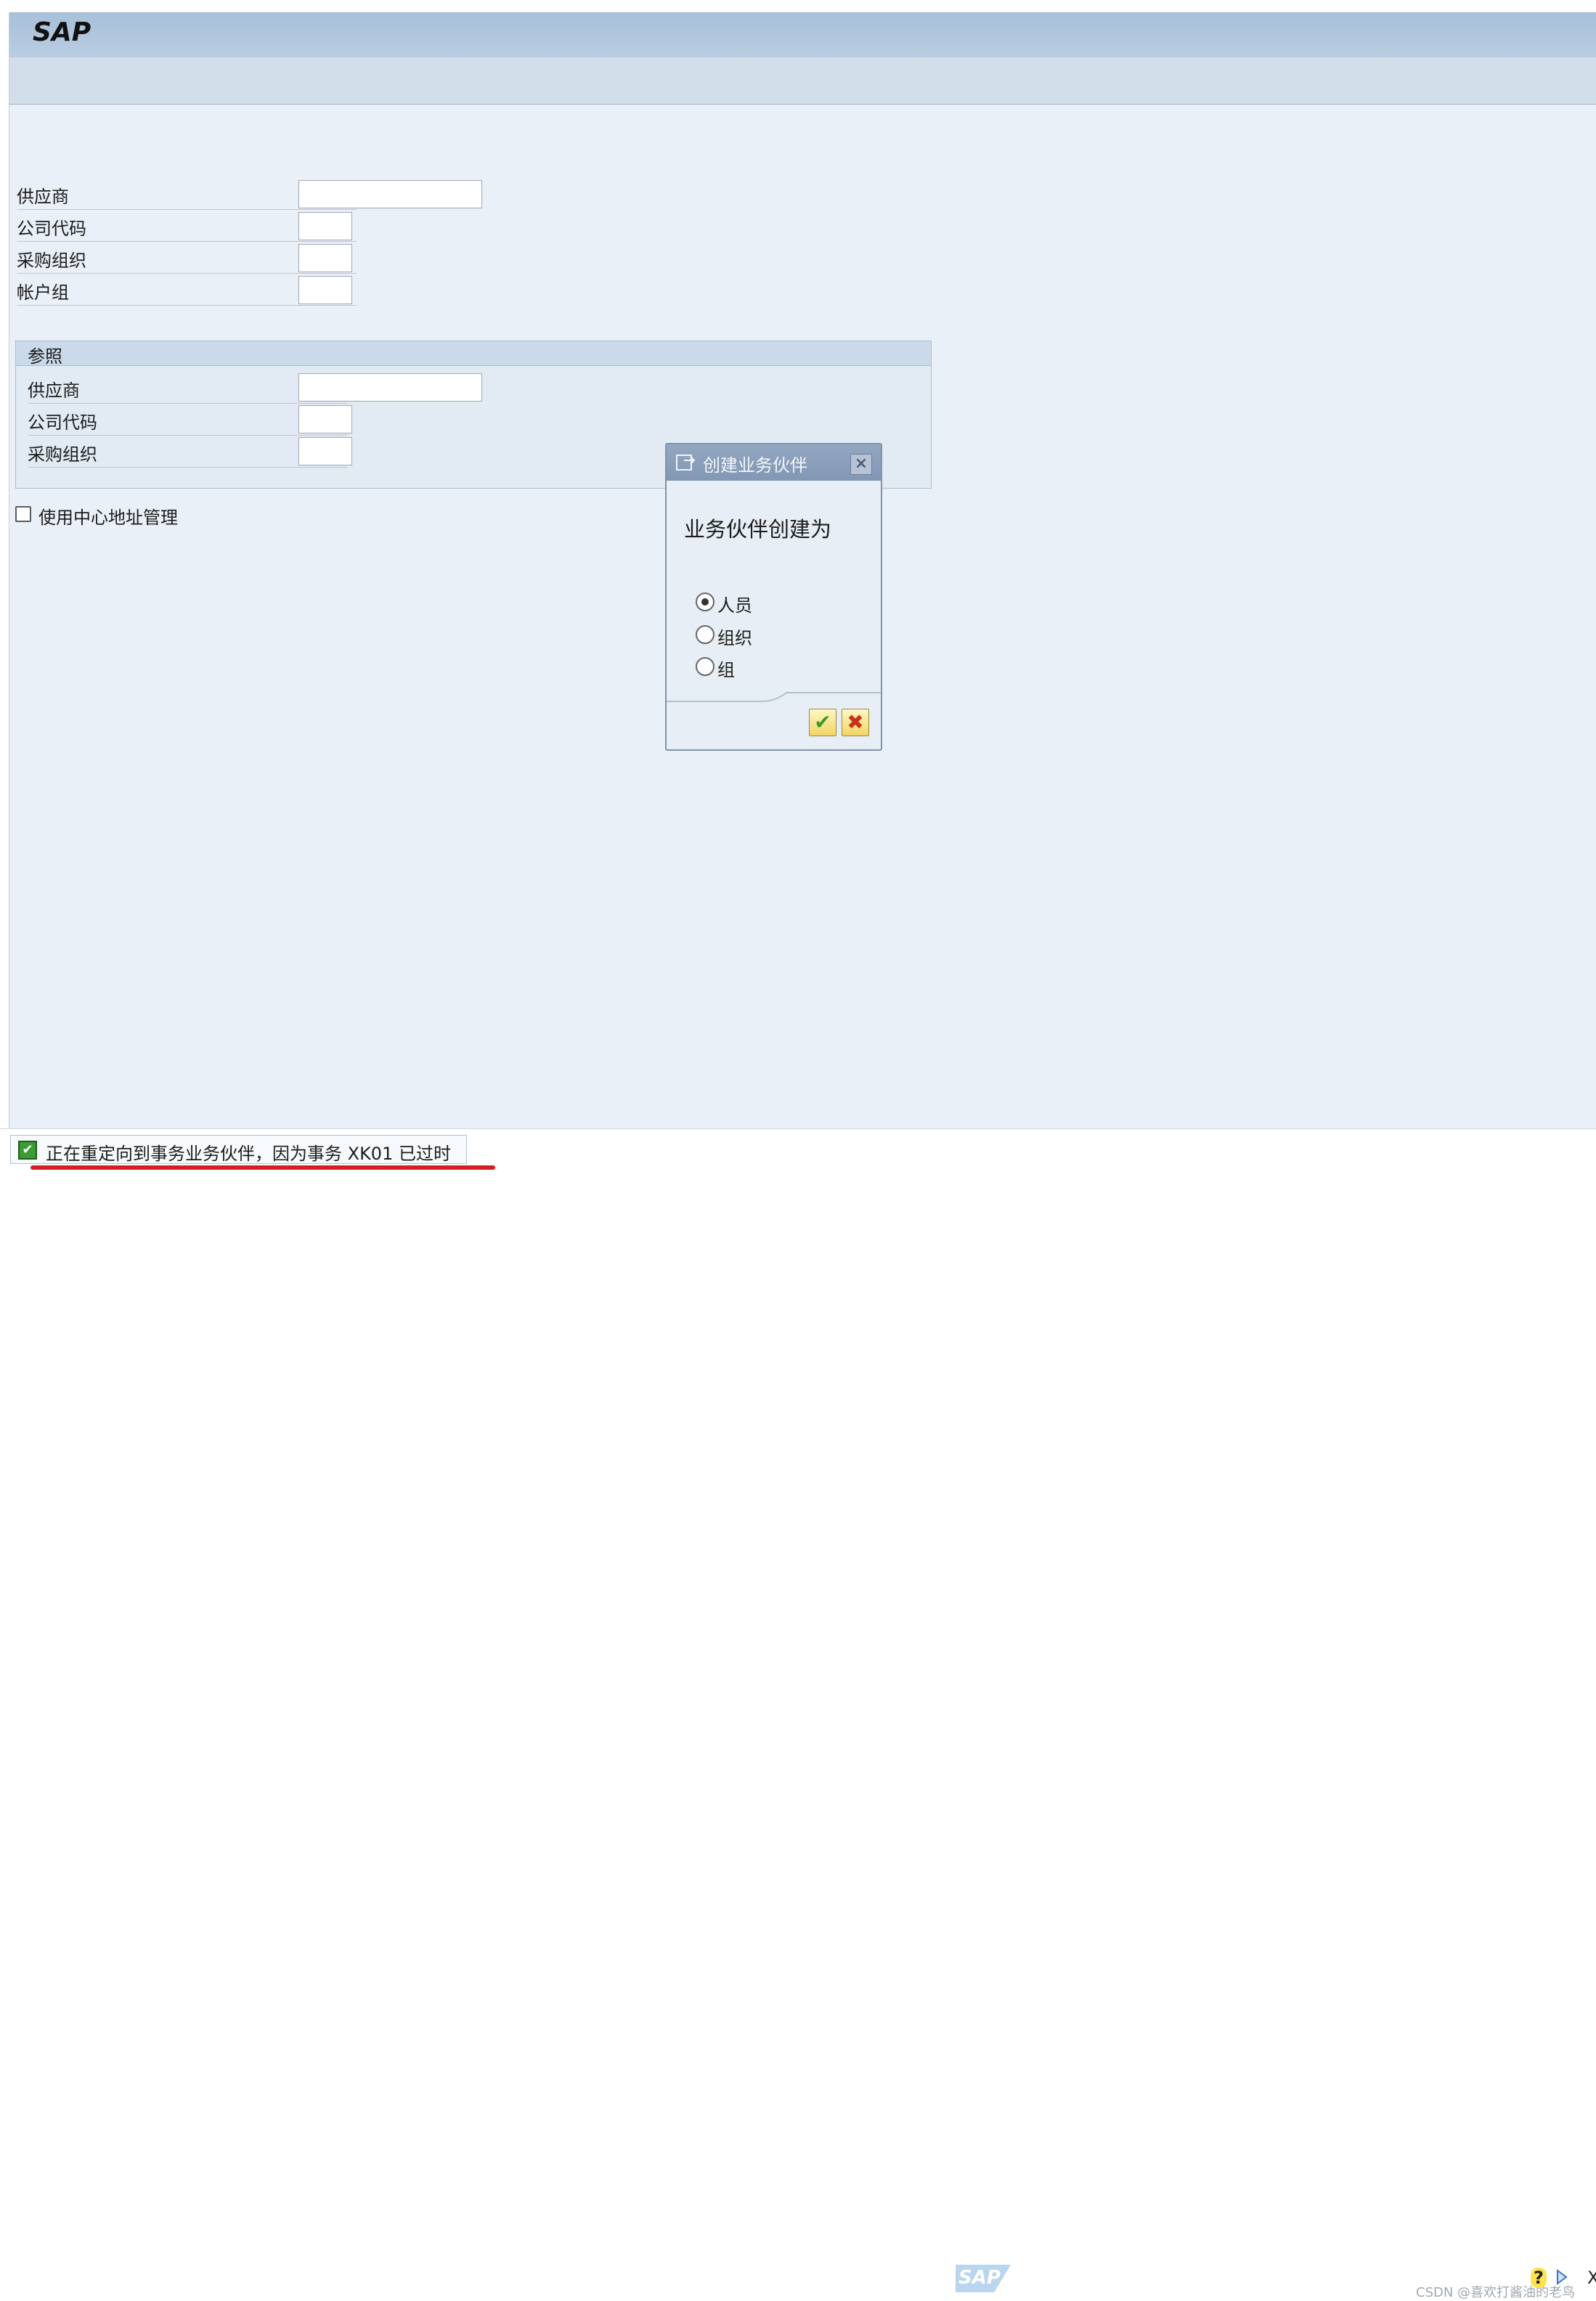 This screenshot has height=2301, width=1596. Describe the element at coordinates (774, 697) in the screenshot. I see `dialog-divider` at that location.